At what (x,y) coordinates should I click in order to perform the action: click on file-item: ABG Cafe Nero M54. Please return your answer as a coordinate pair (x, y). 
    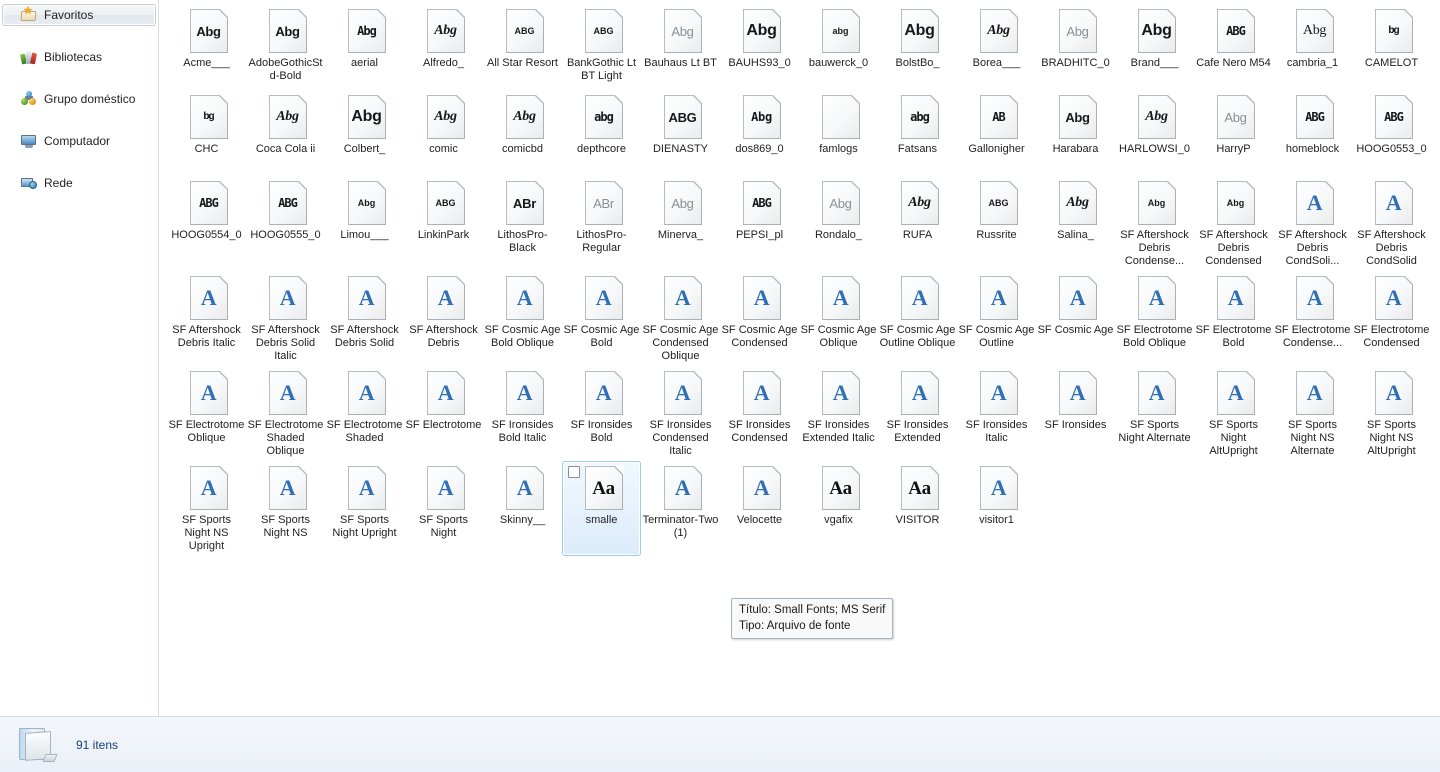
    Looking at the image, I should click on (1233, 47).